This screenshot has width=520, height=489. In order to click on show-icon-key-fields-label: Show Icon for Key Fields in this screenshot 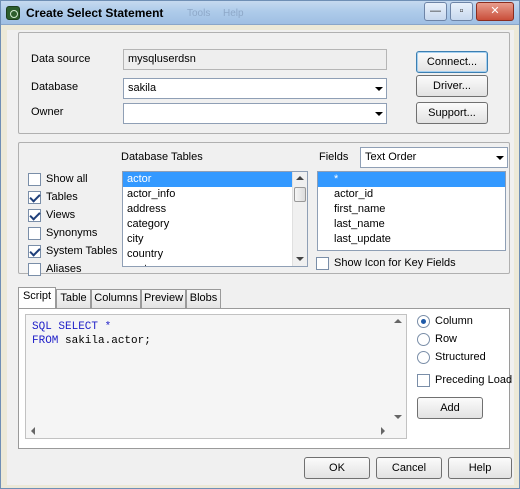, I will do `click(395, 263)`.